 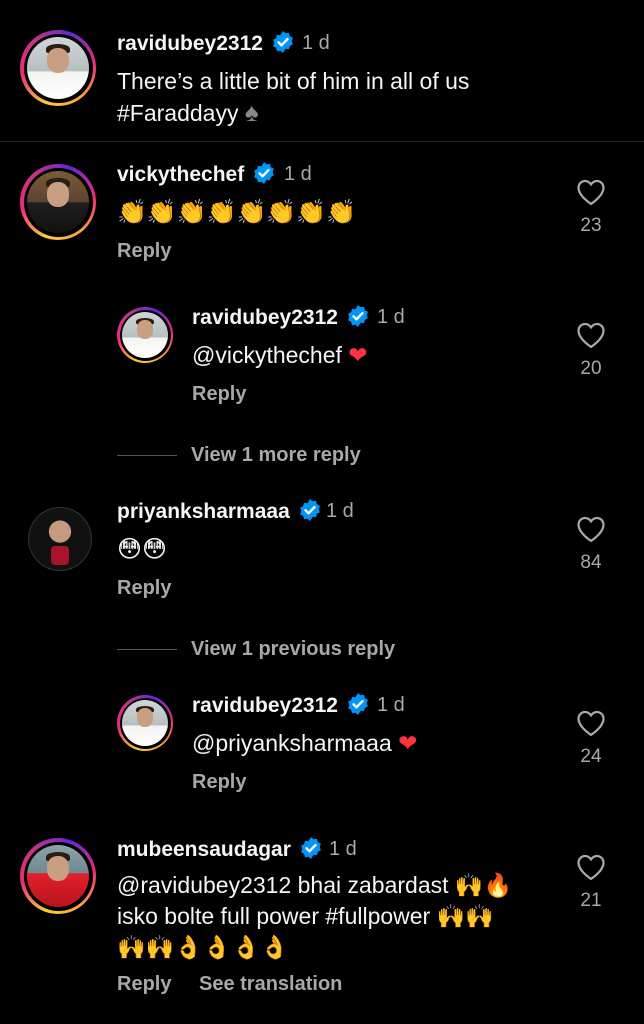 What do you see at coordinates (591, 544) in the screenshot?
I see `like-button: 84` at bounding box center [591, 544].